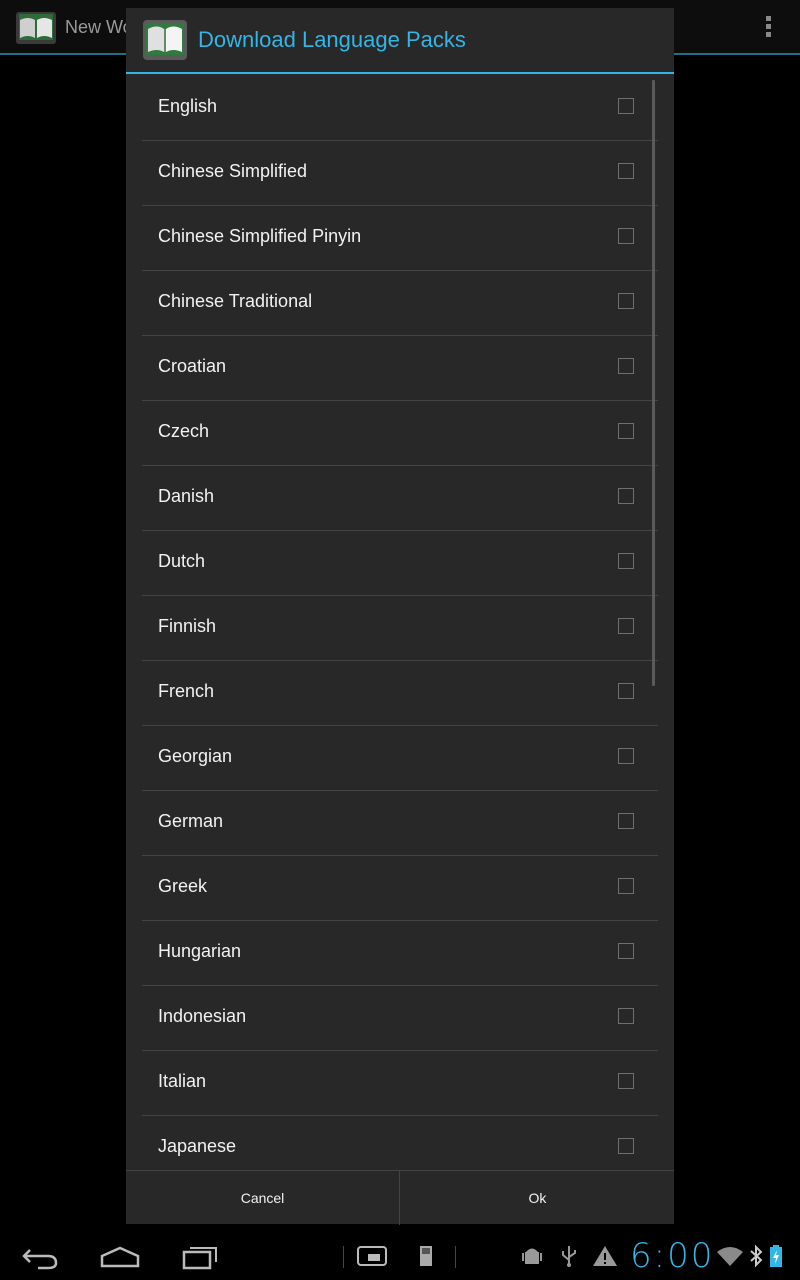 This screenshot has width=800, height=1280. Describe the element at coordinates (400, 953) in the screenshot. I see `language-item-hungarian: Hungarian` at that location.